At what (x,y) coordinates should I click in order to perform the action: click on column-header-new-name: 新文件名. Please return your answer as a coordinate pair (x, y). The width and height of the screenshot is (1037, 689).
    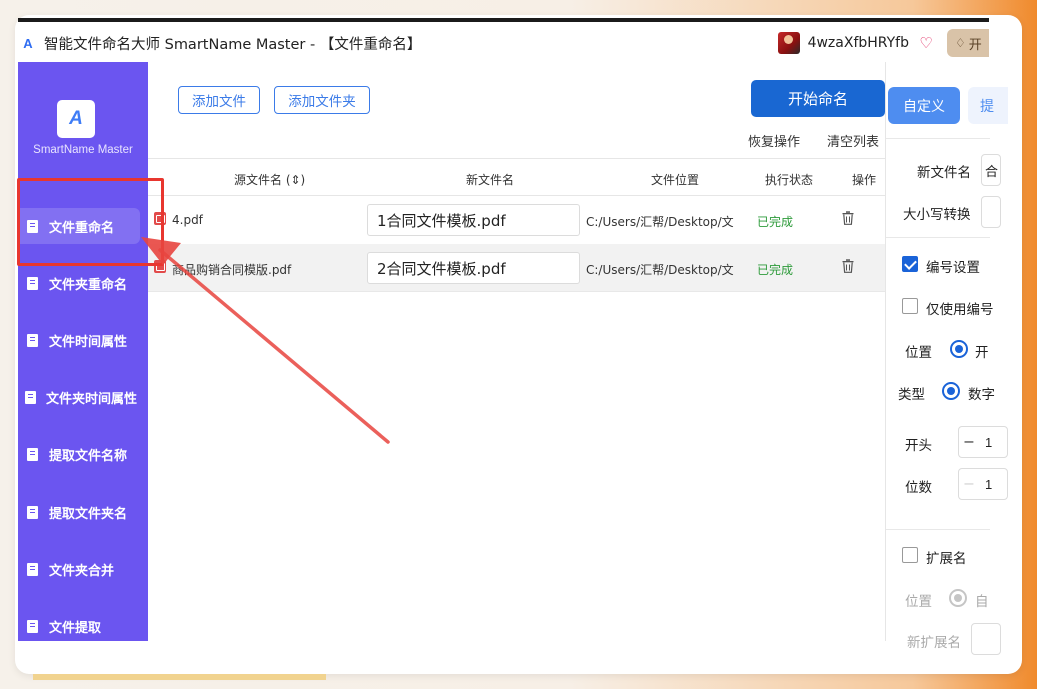
    Looking at the image, I should click on (490, 180).